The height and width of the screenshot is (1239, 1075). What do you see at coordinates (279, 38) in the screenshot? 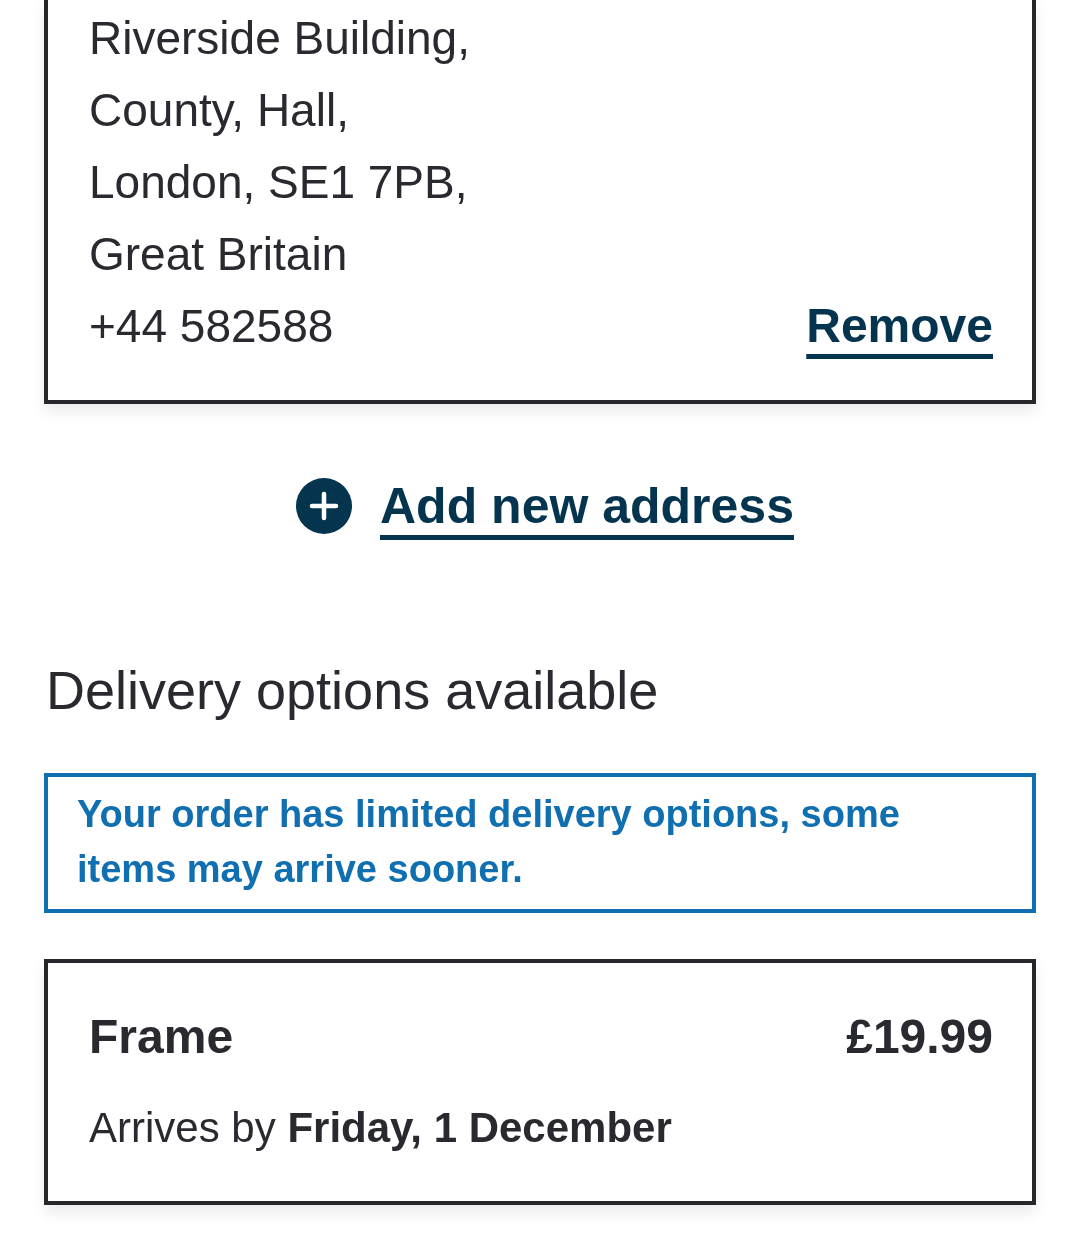
I see `address-line: Riverside Building,` at bounding box center [279, 38].